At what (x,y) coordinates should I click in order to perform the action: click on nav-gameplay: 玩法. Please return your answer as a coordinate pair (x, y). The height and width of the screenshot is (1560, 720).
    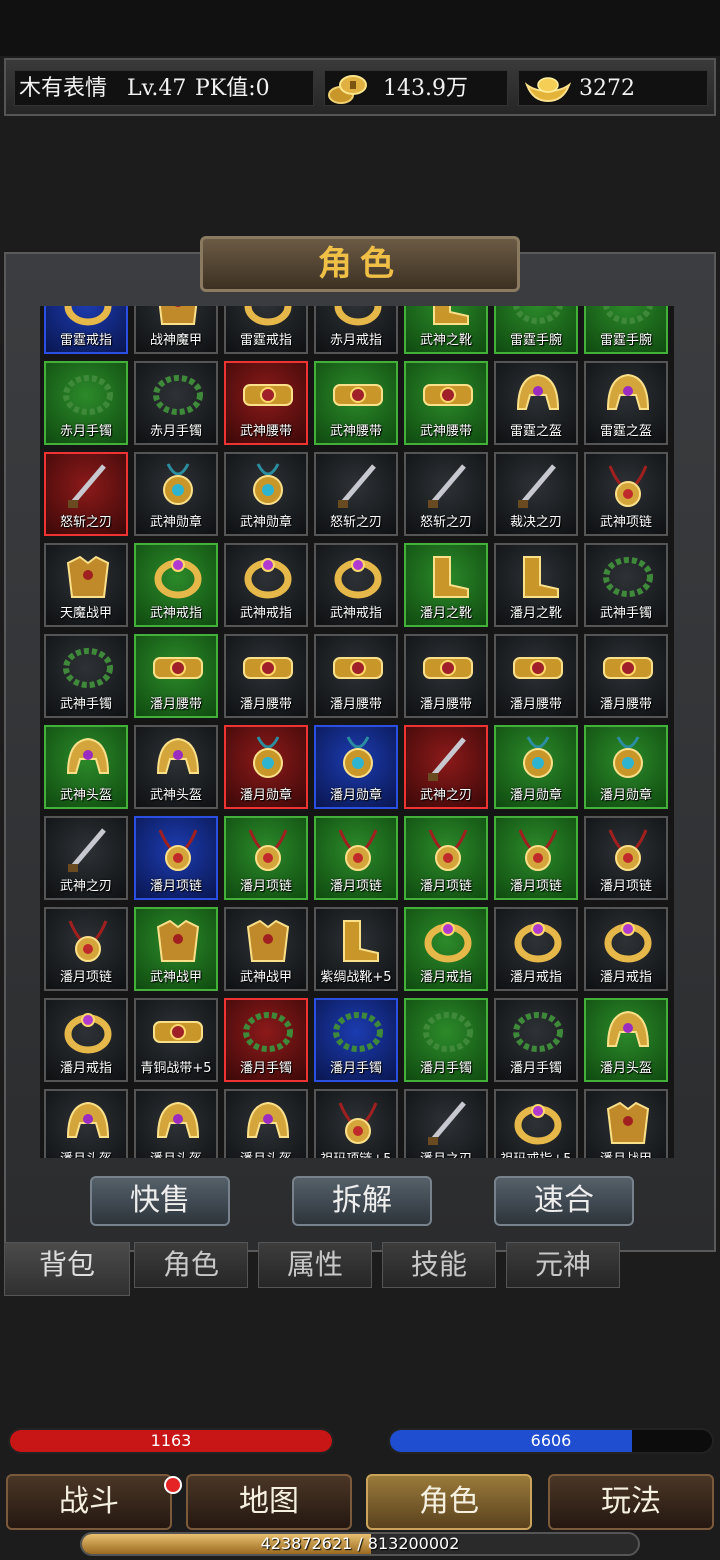
    Looking at the image, I should click on (631, 1502).